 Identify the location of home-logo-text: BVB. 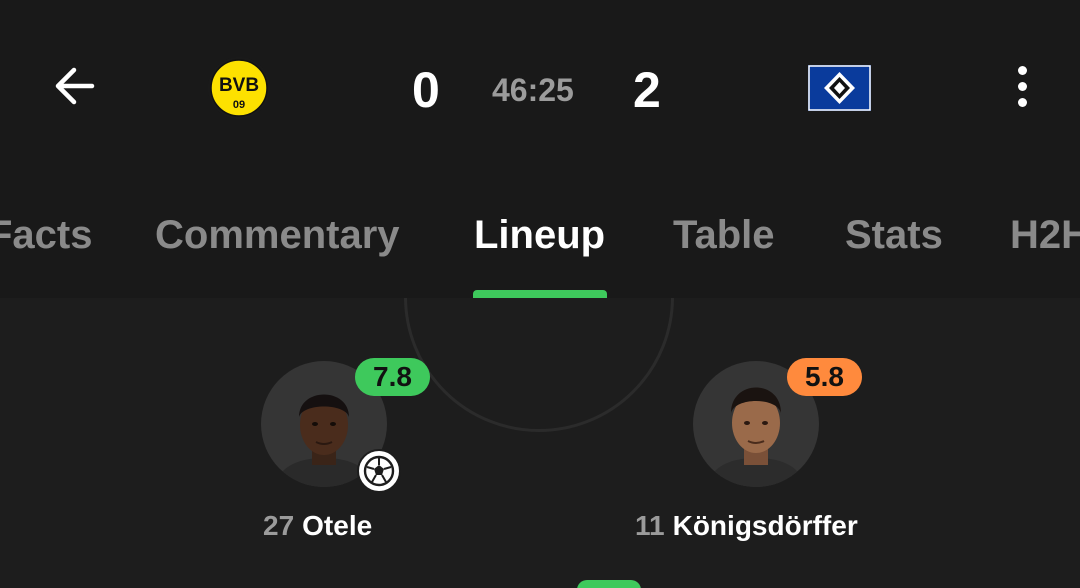
(239, 85).